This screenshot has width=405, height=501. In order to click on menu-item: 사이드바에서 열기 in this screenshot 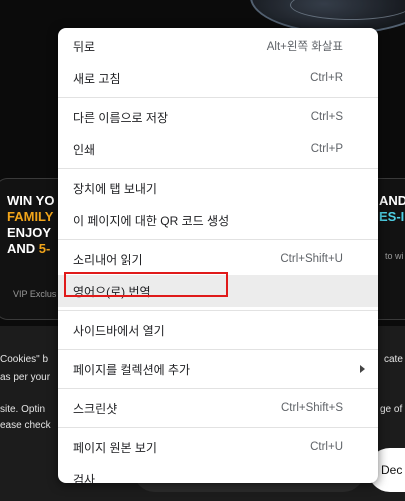, I will do `click(218, 330)`.